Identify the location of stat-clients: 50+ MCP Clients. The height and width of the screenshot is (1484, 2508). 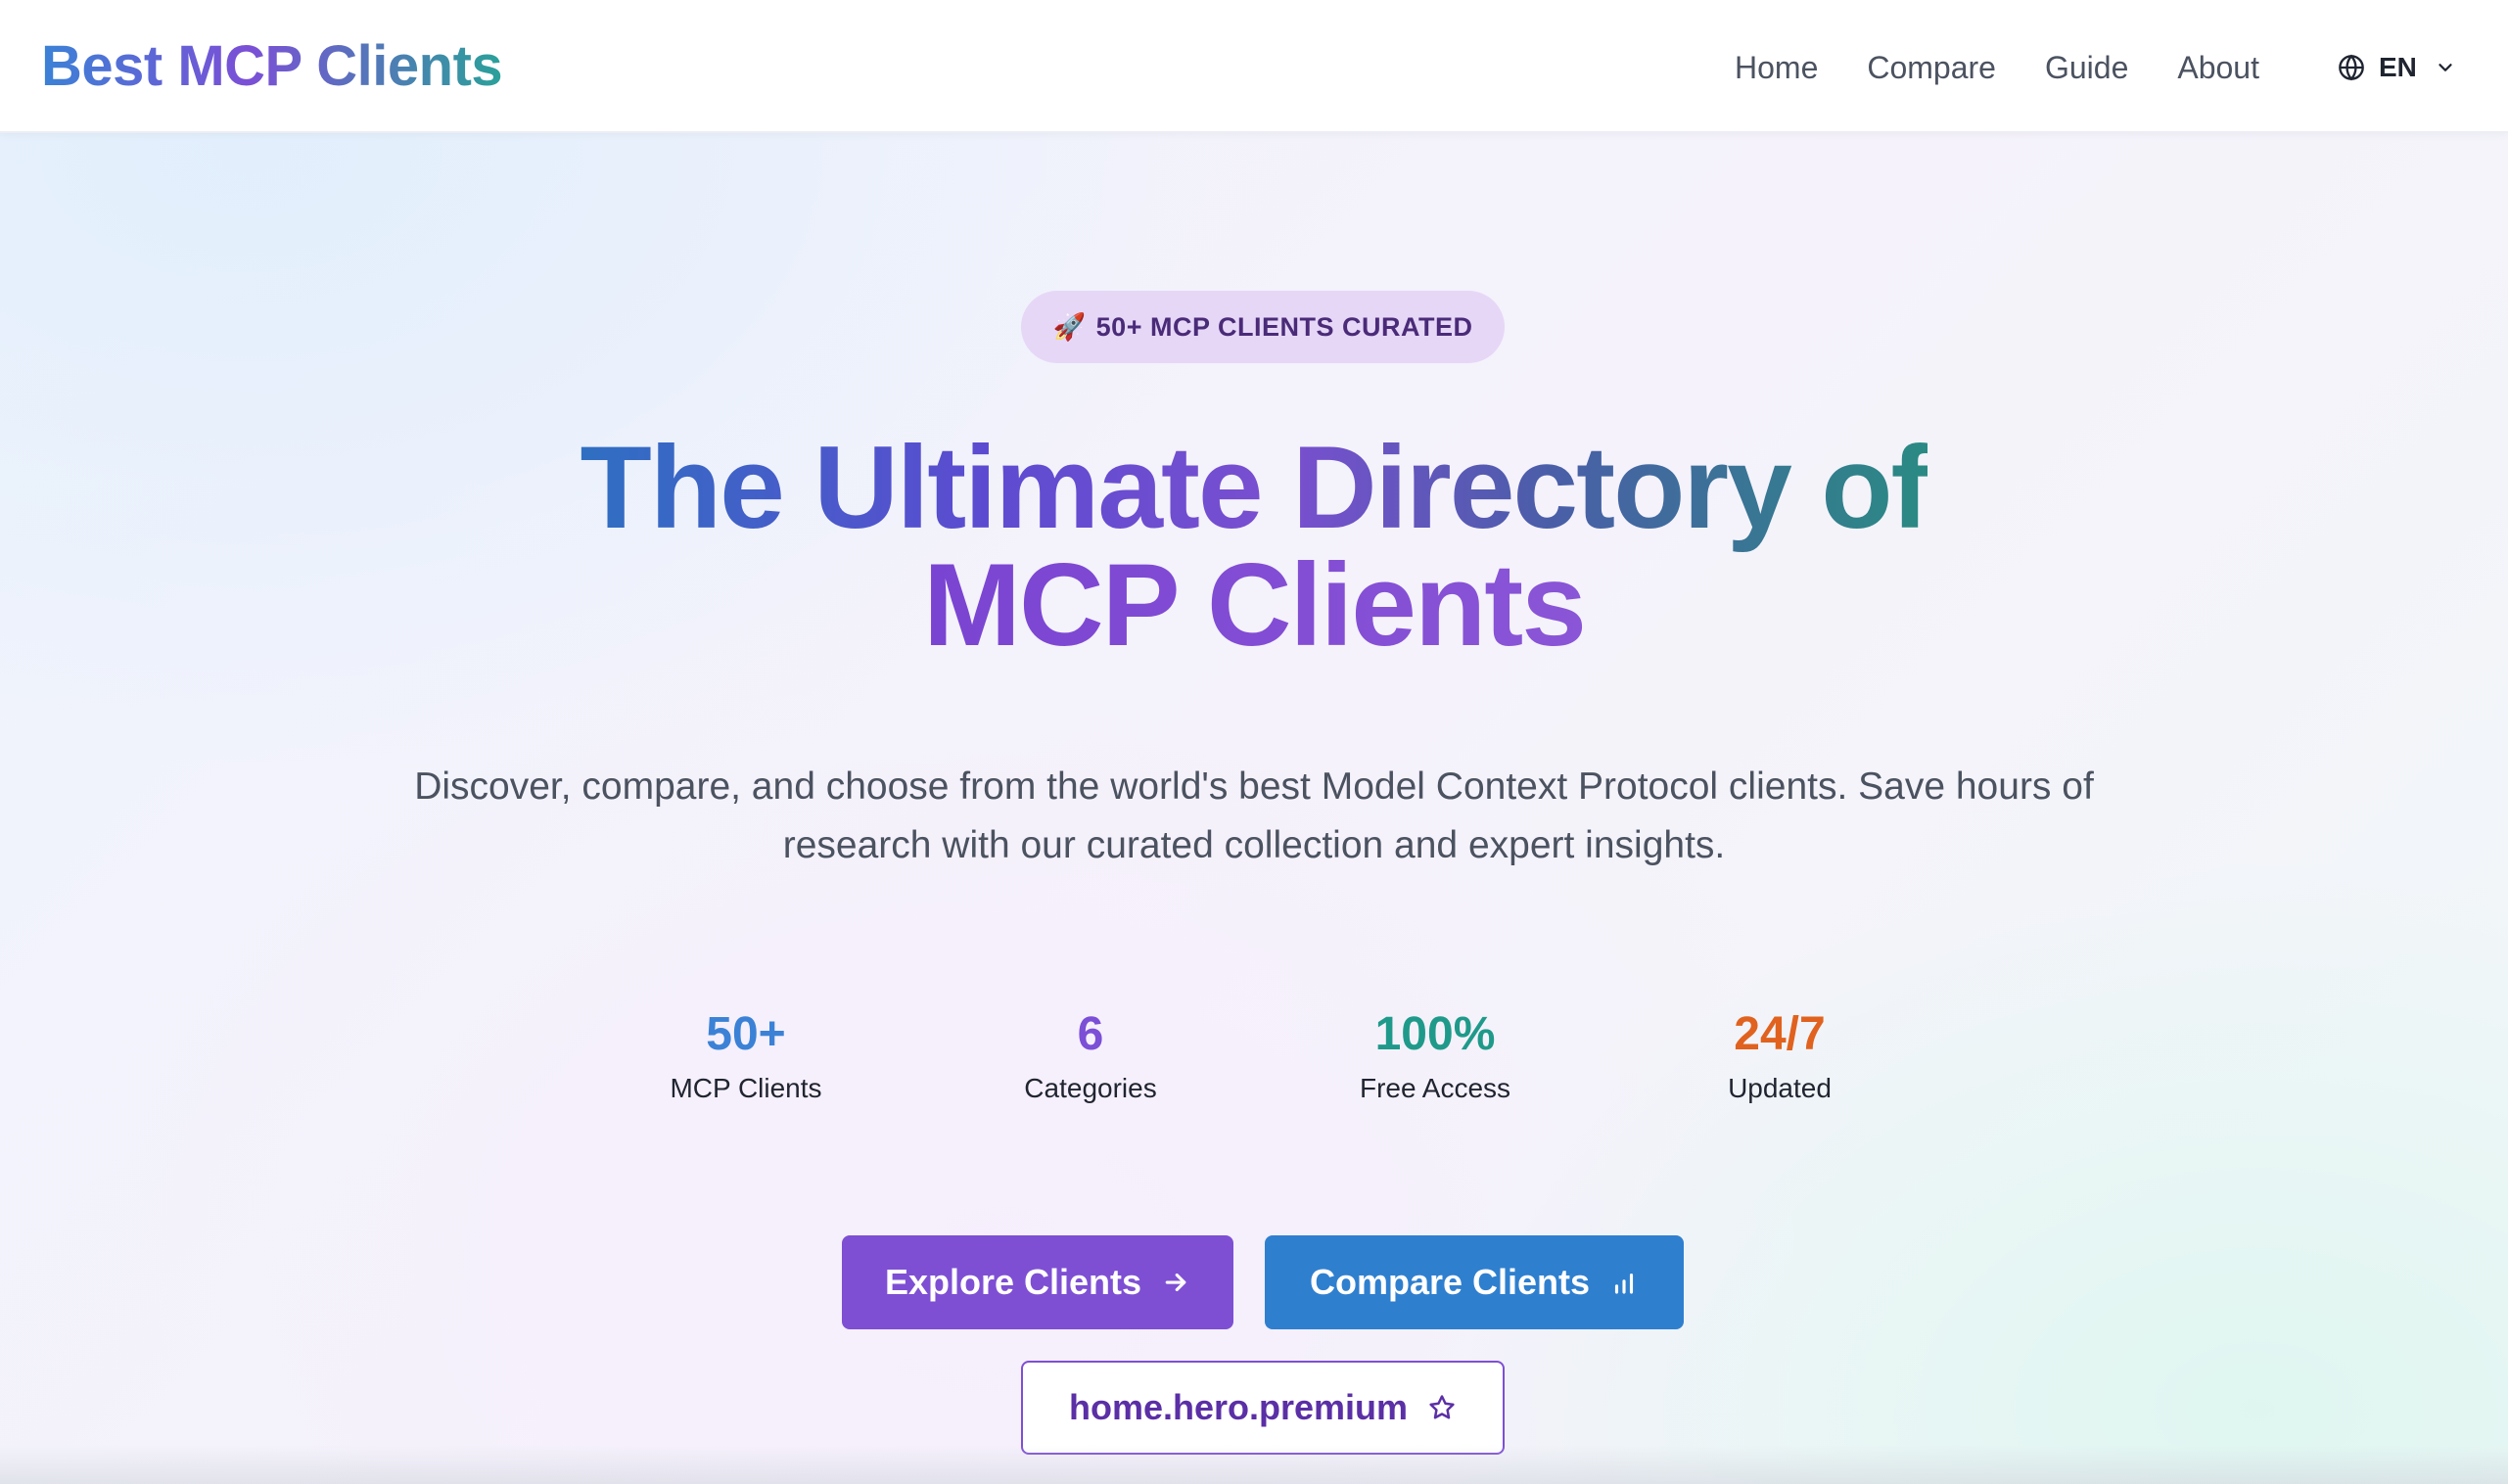
(746, 1055).